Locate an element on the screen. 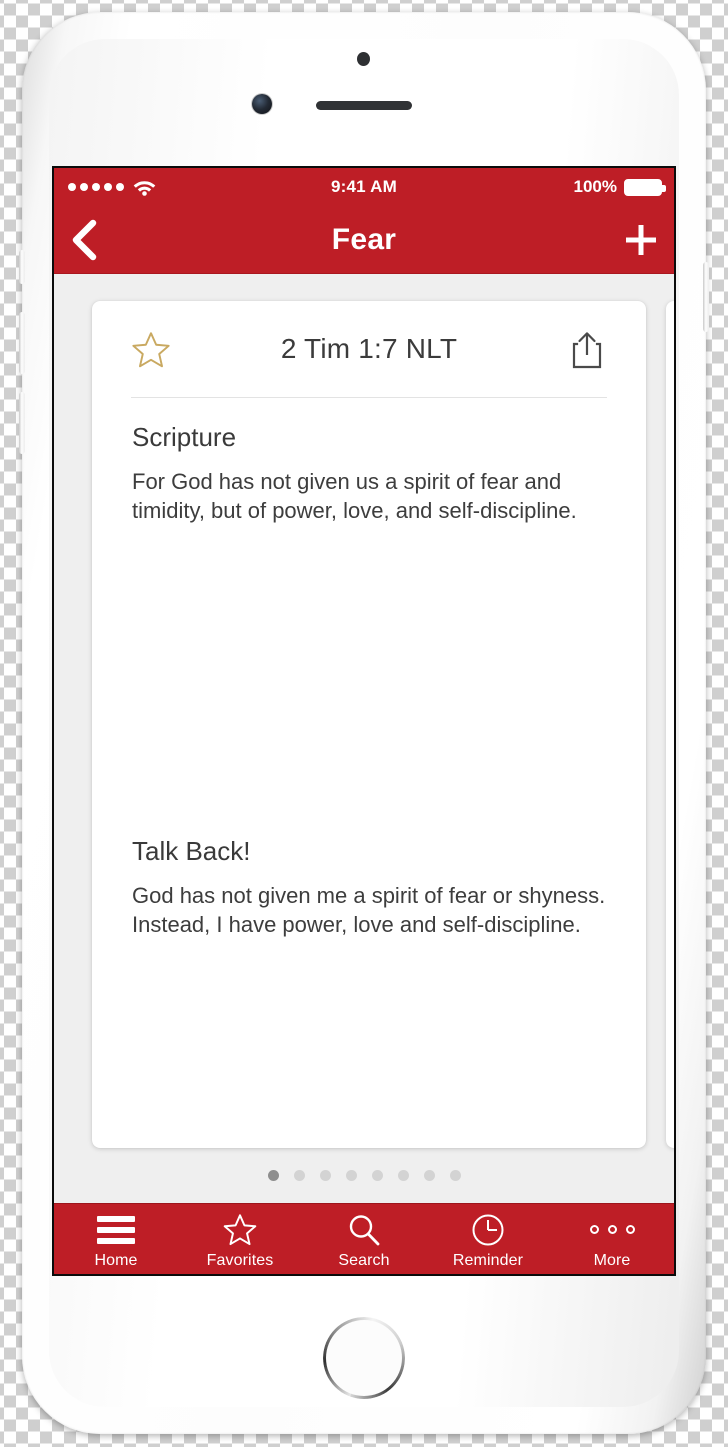  page-indicator is located at coordinates (364, 1175).